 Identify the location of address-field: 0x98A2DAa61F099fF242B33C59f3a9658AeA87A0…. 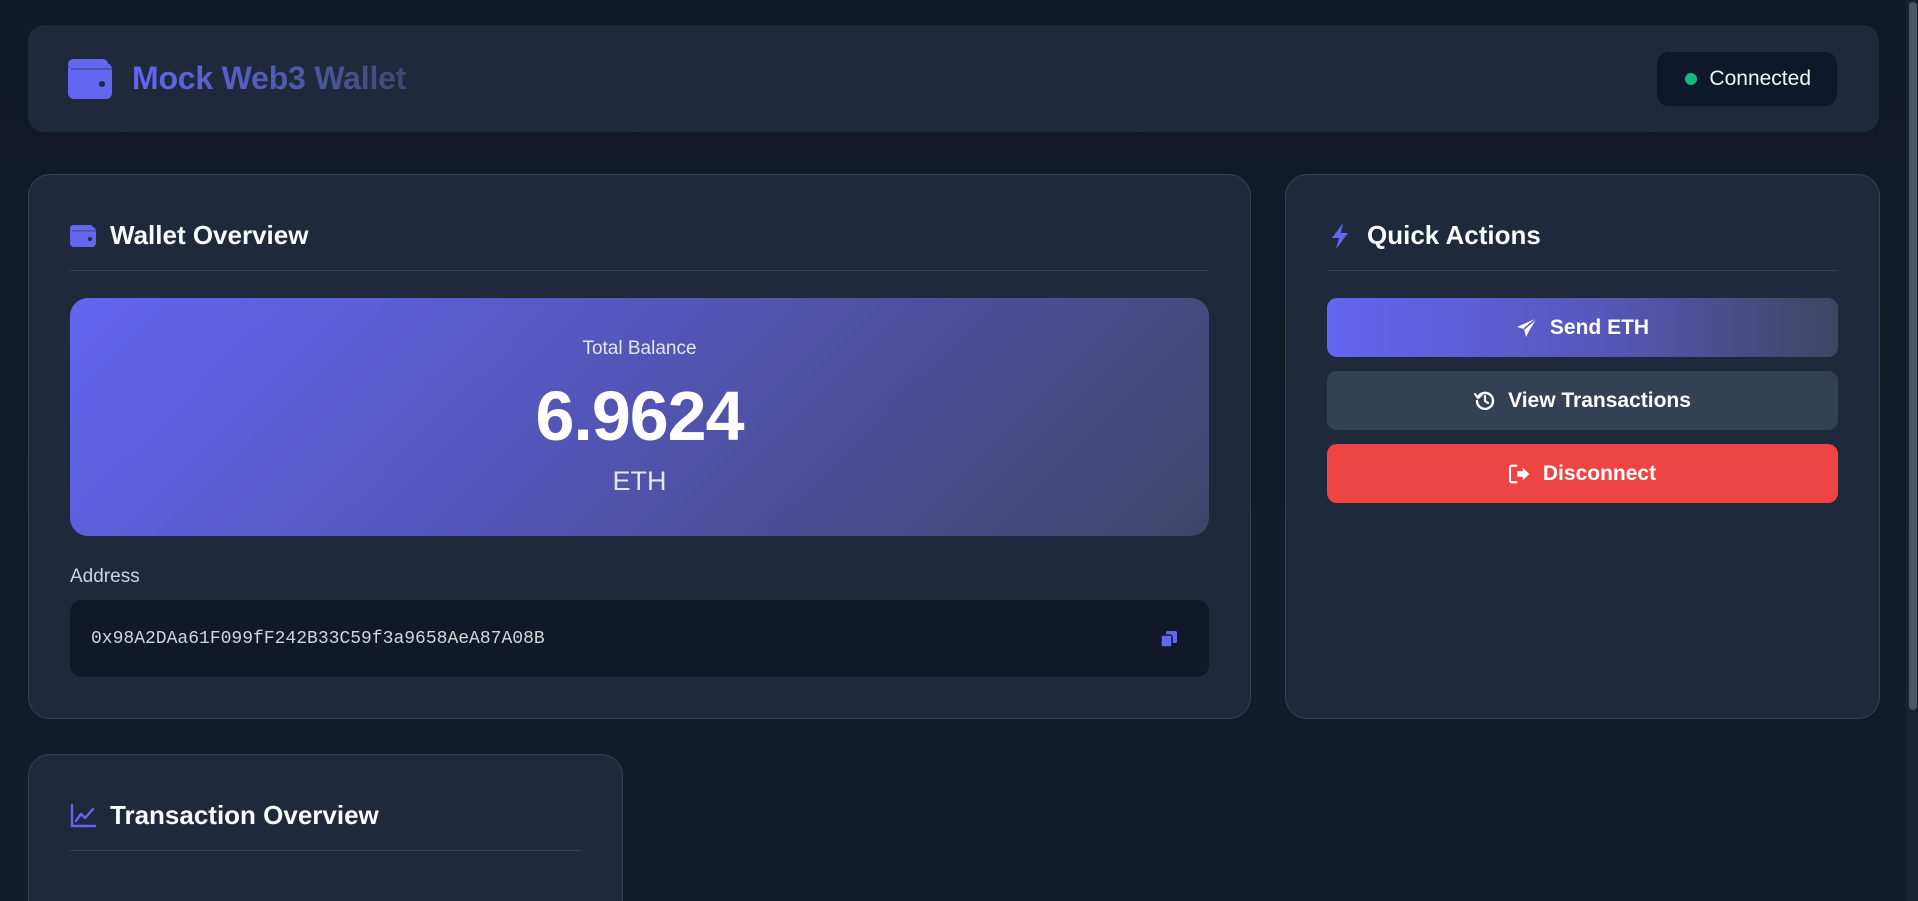
(639, 638).